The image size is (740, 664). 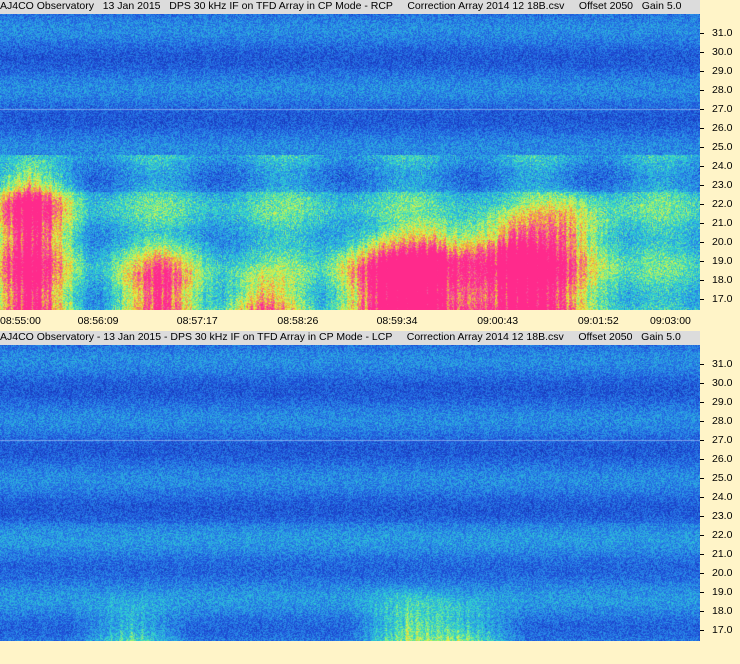 I want to click on freq-tick-label: 17.0, so click(x=722, y=629).